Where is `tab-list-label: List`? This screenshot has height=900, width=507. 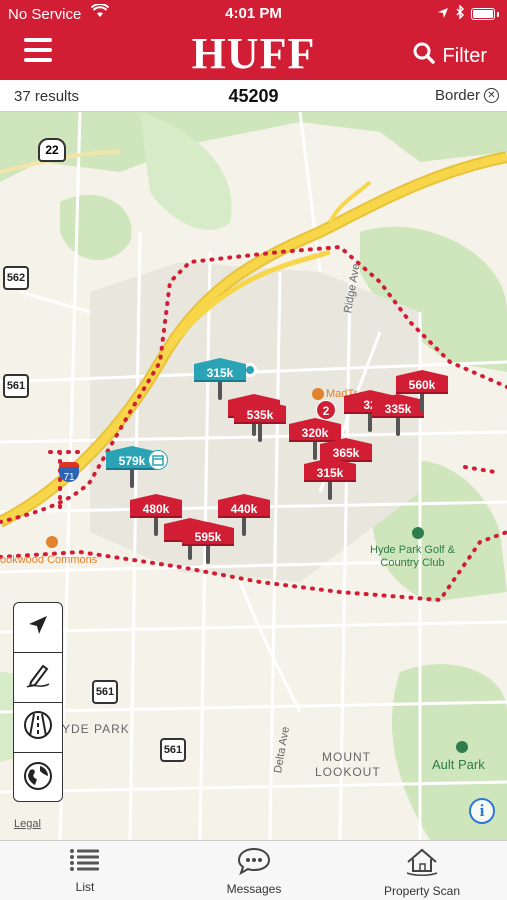
tab-list-label: List is located at coordinates (85, 887).